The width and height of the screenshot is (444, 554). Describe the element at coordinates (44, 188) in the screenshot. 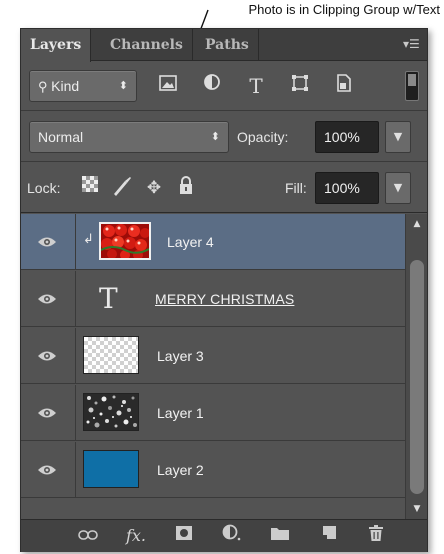

I see `lock-label: Lock:` at that location.